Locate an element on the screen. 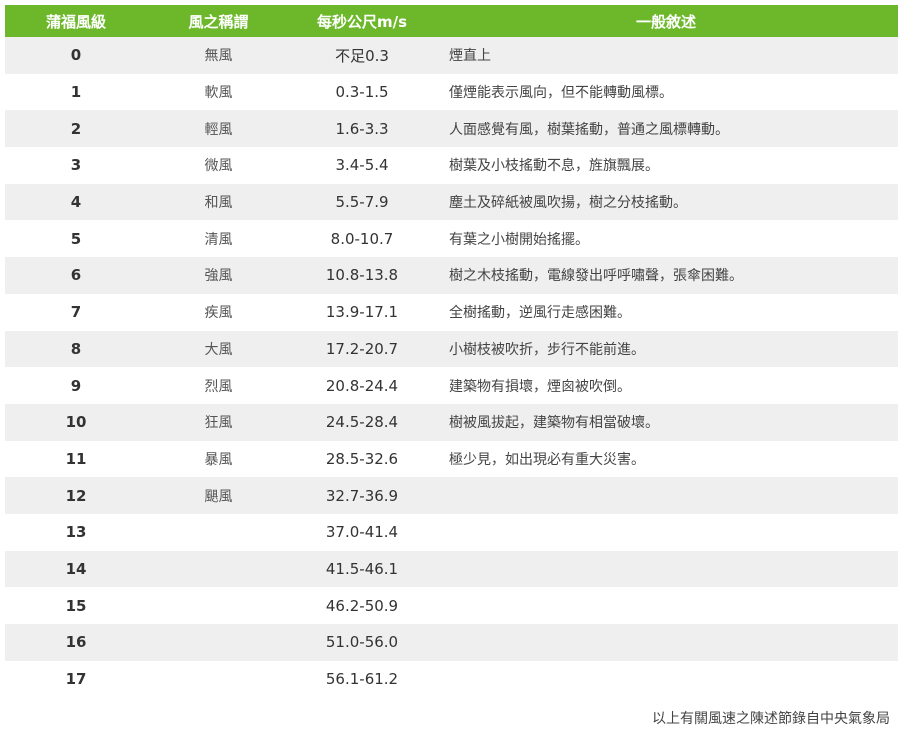 The image size is (904, 735). cell-name: 清風 is located at coordinates (218, 239).